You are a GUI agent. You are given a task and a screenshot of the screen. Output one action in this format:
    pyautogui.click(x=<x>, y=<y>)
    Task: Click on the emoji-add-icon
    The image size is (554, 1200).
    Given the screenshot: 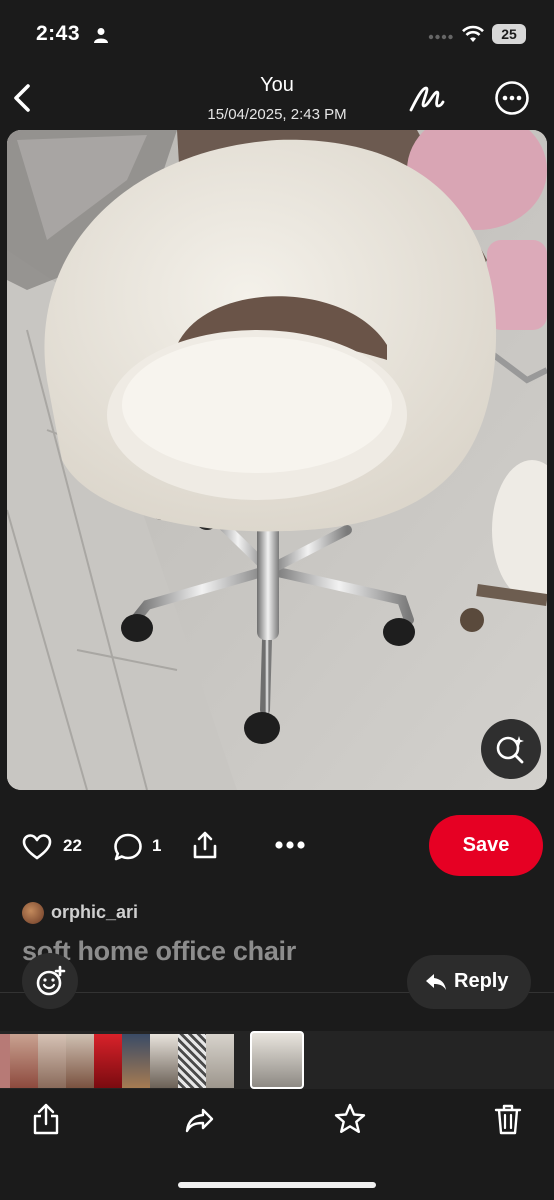 What is the action you would take?
    pyautogui.click(x=51, y=980)
    